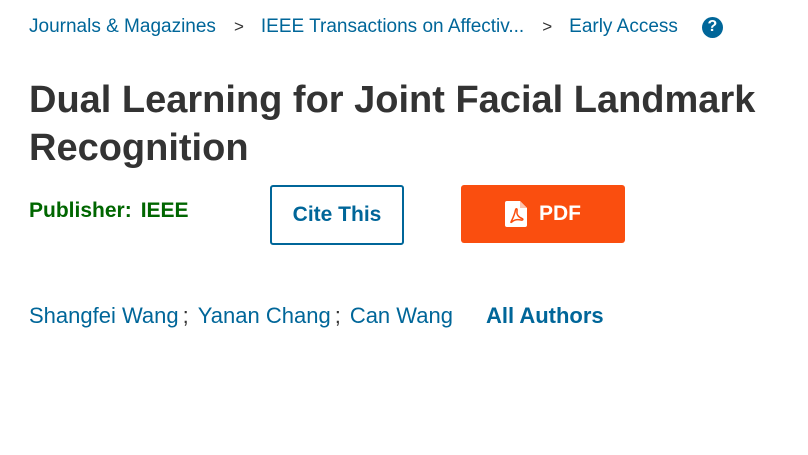 The image size is (808, 455). Describe the element at coordinates (139, 148) in the screenshot. I see `page-title-line-2: Recognition` at that location.